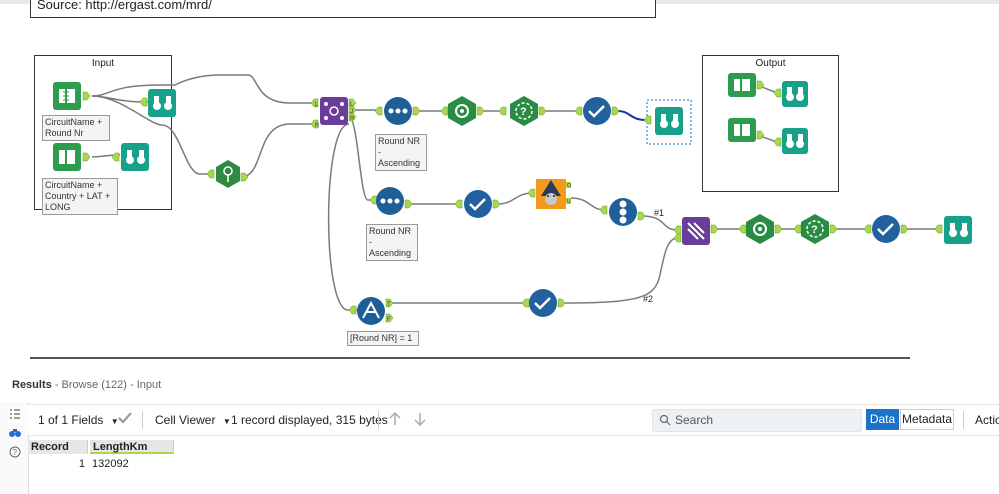  I want to click on search-icon, so click(665, 421).